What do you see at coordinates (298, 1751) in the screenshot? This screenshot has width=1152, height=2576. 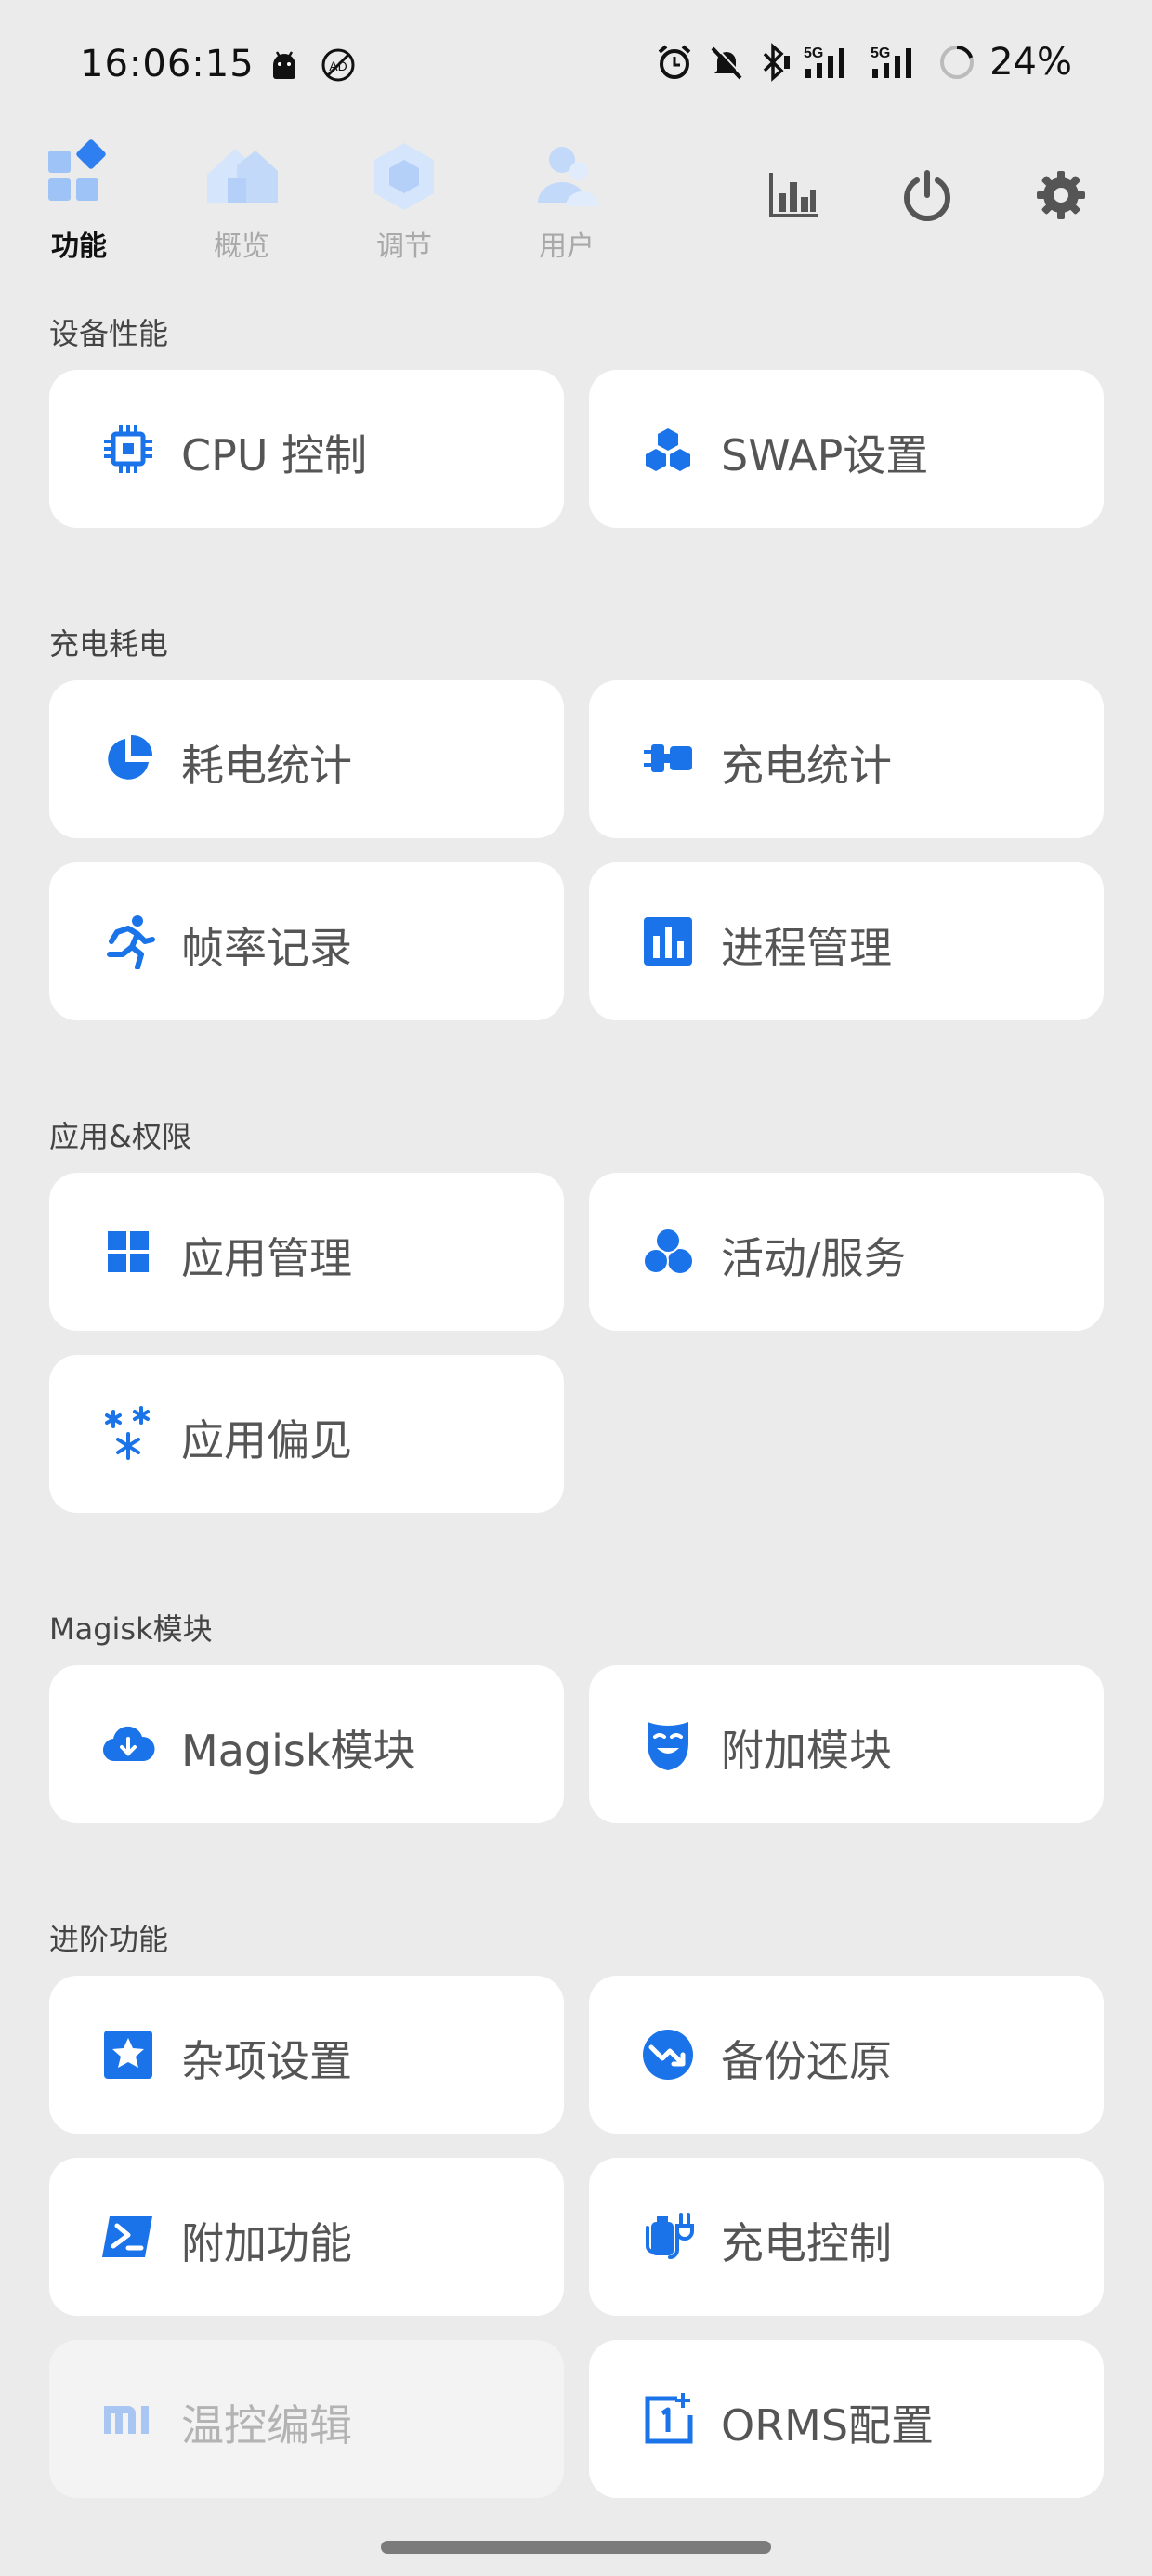 I see `card-label: Magisk模块` at bounding box center [298, 1751].